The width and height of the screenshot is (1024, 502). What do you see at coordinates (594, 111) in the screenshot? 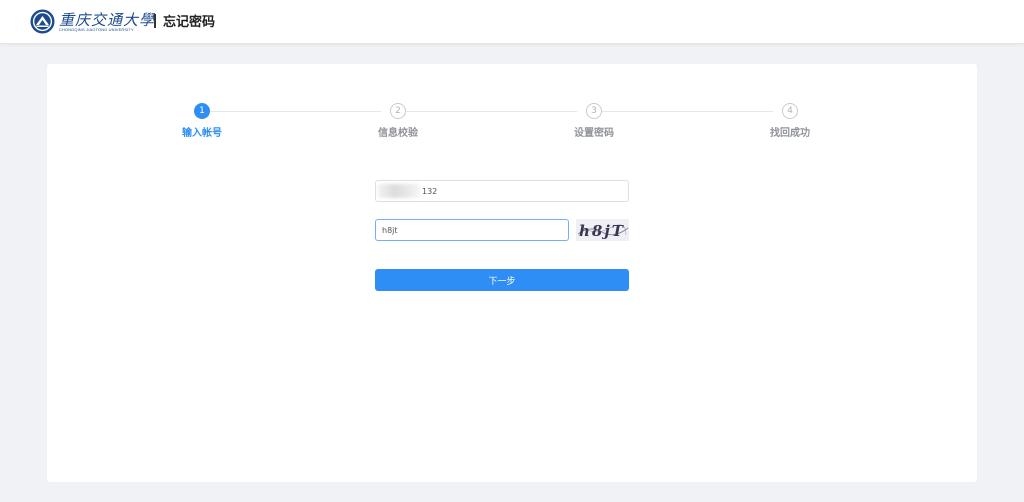
I see `step-number: 3` at bounding box center [594, 111].